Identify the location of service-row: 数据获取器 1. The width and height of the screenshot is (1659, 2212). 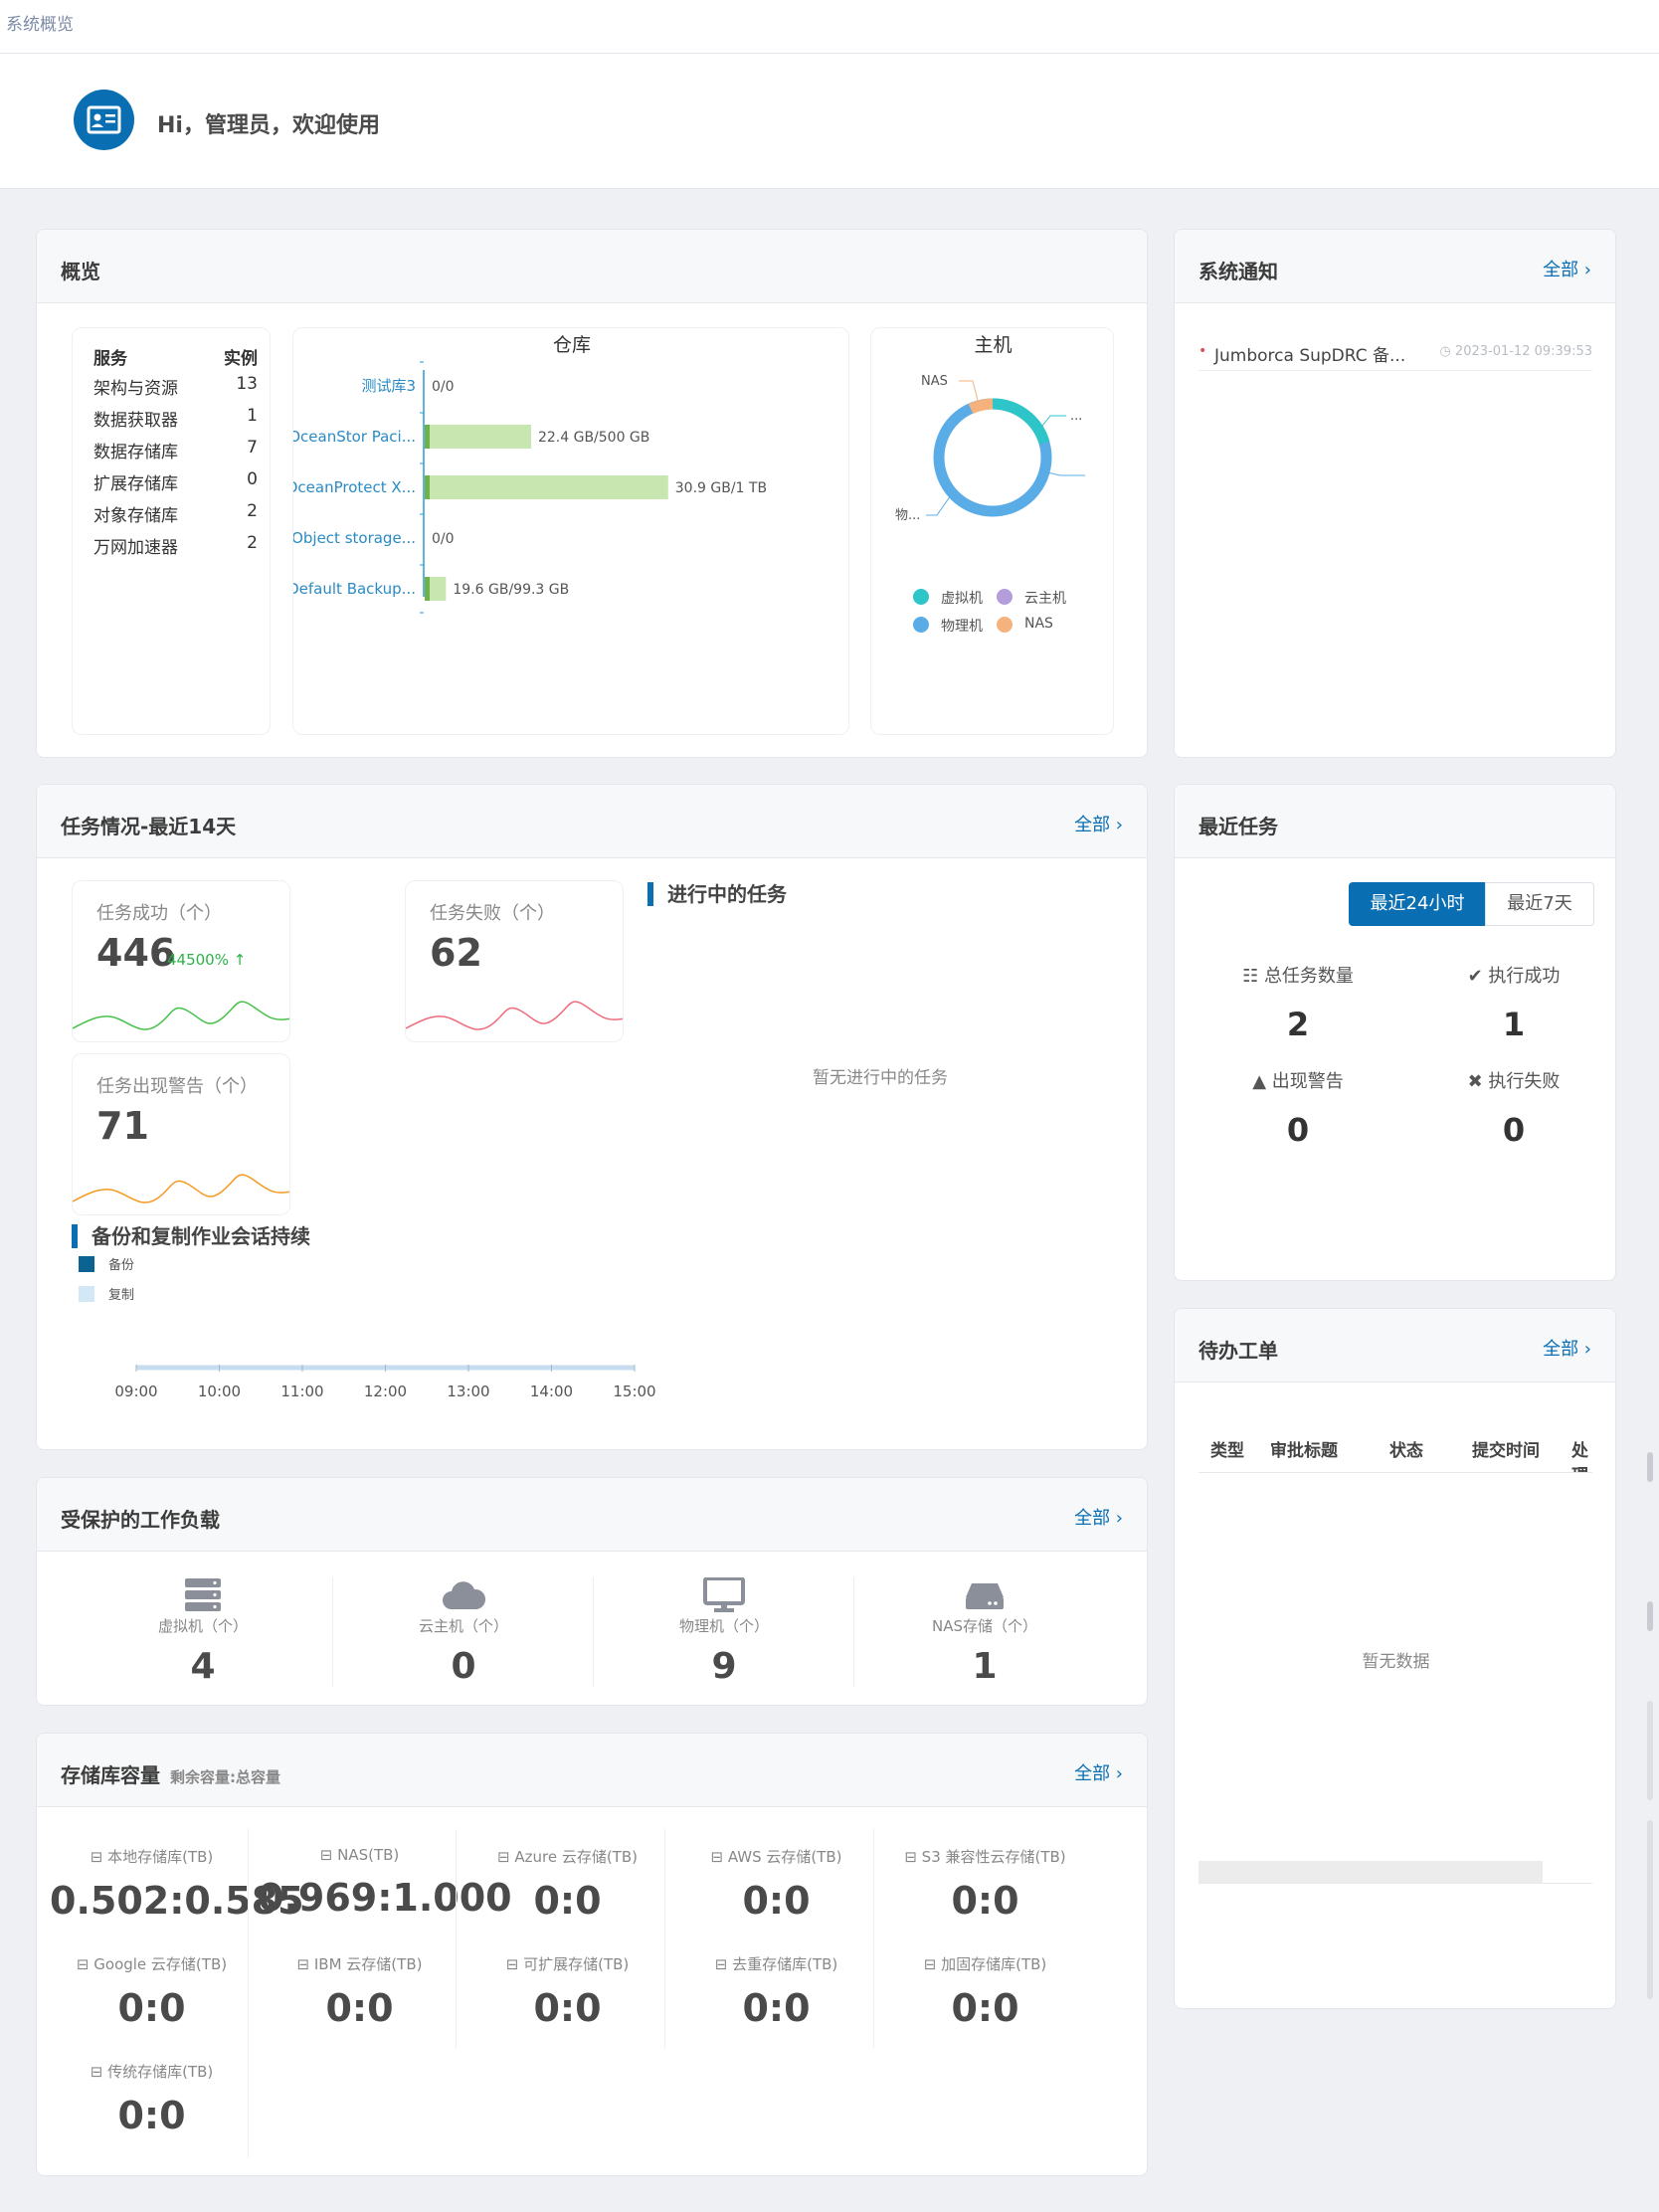
(175, 418).